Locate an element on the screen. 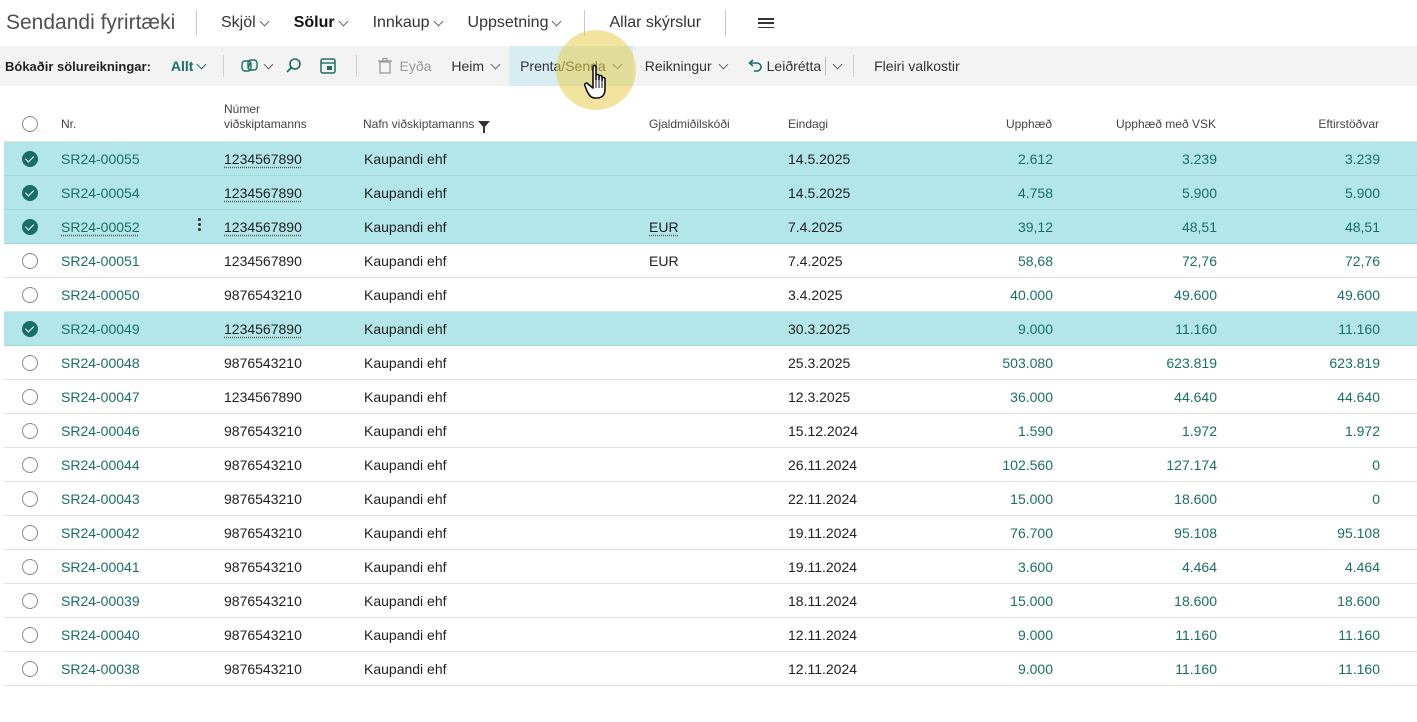 The image size is (1417, 722). search-button is located at coordinates (294, 66).